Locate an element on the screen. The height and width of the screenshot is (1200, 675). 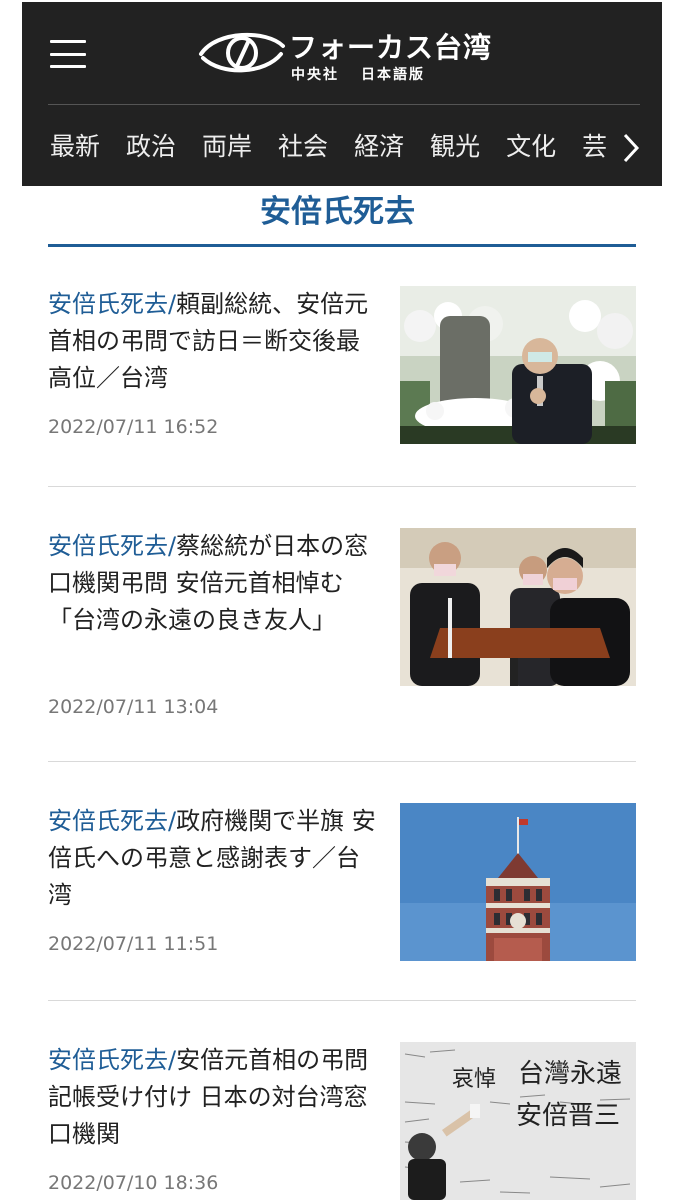
logo-subtitle-right: 日本語版 is located at coordinates (393, 75).